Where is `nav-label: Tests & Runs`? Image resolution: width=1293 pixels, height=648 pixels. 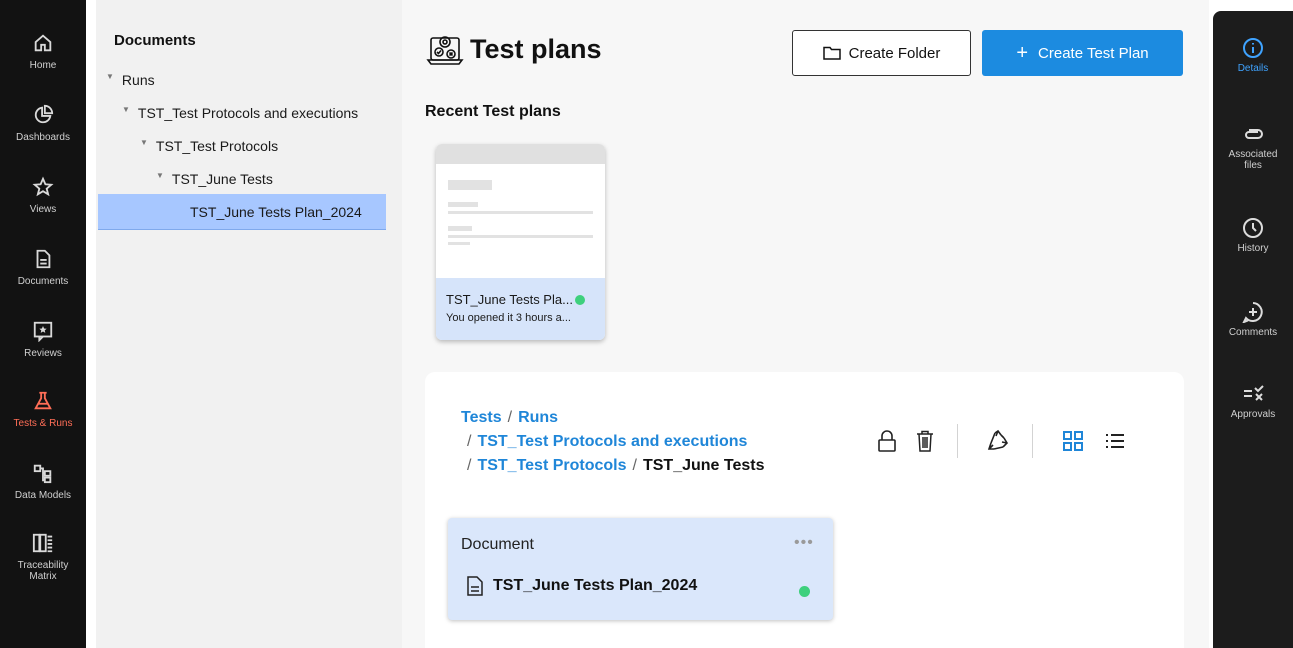 nav-label: Tests & Runs is located at coordinates (43, 423).